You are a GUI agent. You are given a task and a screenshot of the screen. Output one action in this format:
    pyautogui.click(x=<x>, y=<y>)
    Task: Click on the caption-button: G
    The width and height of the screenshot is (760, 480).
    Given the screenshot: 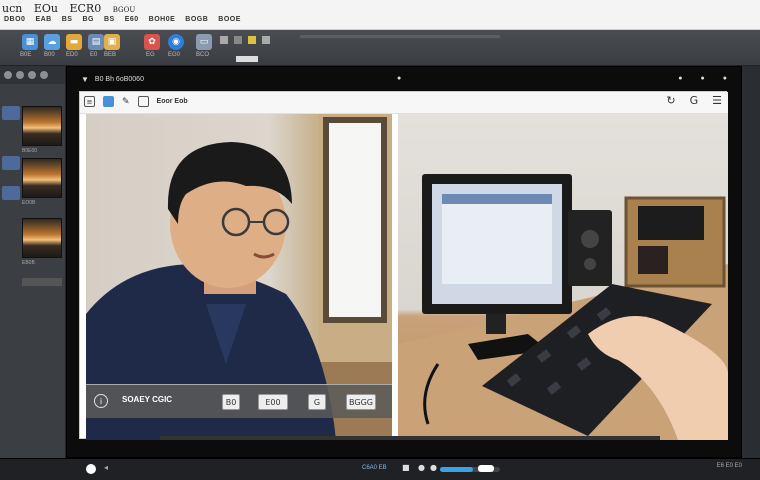 What is the action you would take?
    pyautogui.click(x=317, y=402)
    